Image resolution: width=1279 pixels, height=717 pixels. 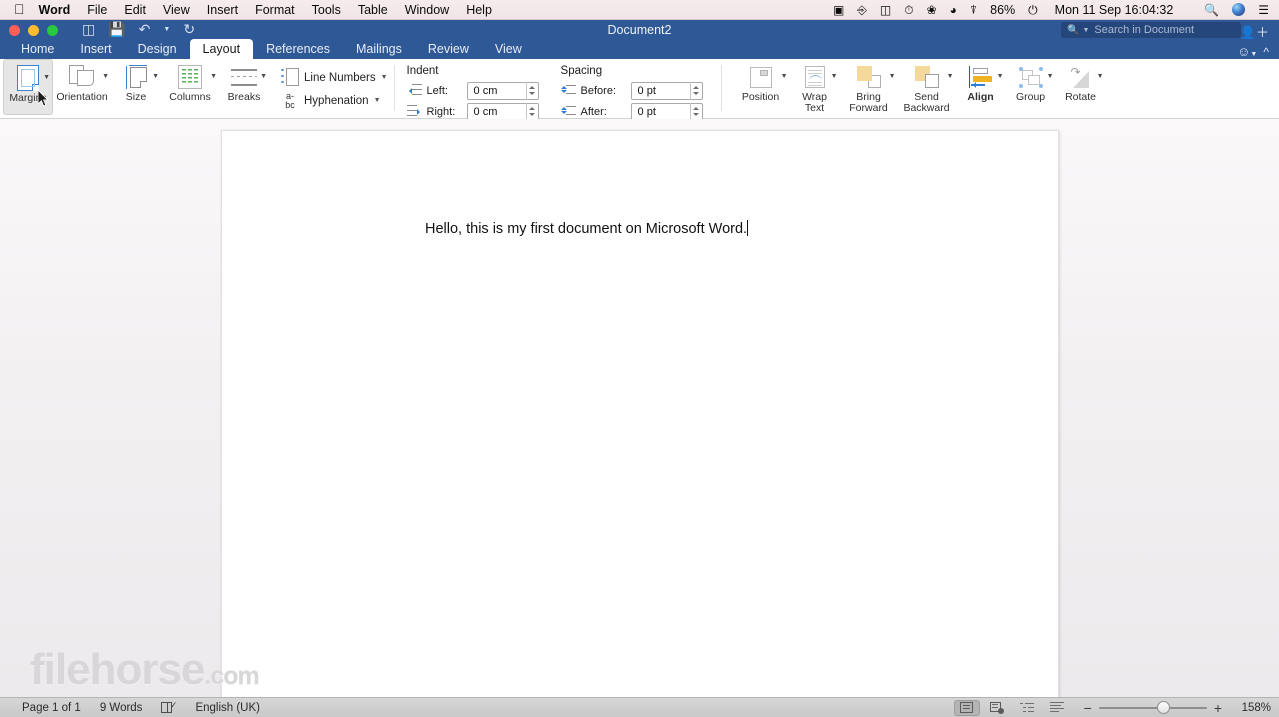 What do you see at coordinates (497, 91) in the screenshot?
I see `indent-left-value: 0 cm` at bounding box center [497, 91].